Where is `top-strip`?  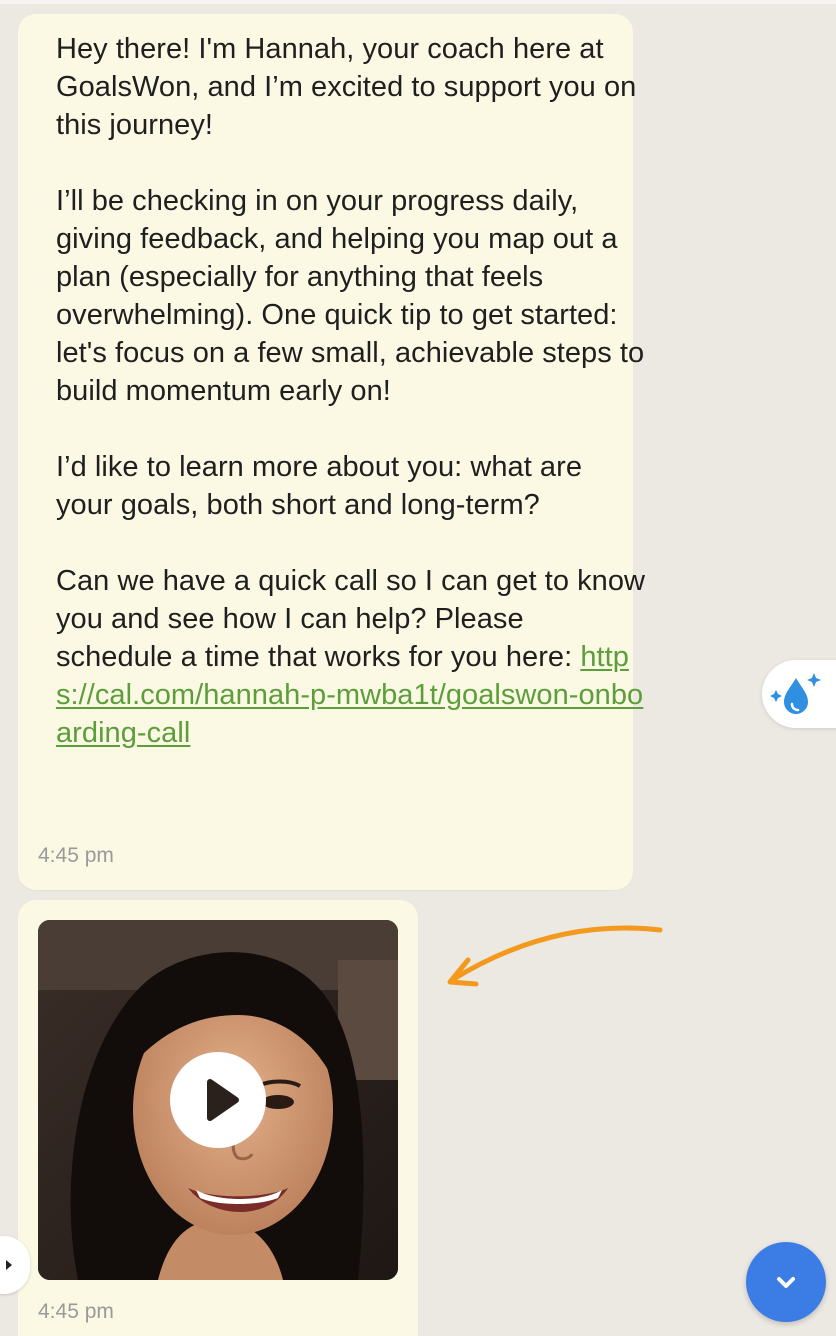
top-strip is located at coordinates (418, 2).